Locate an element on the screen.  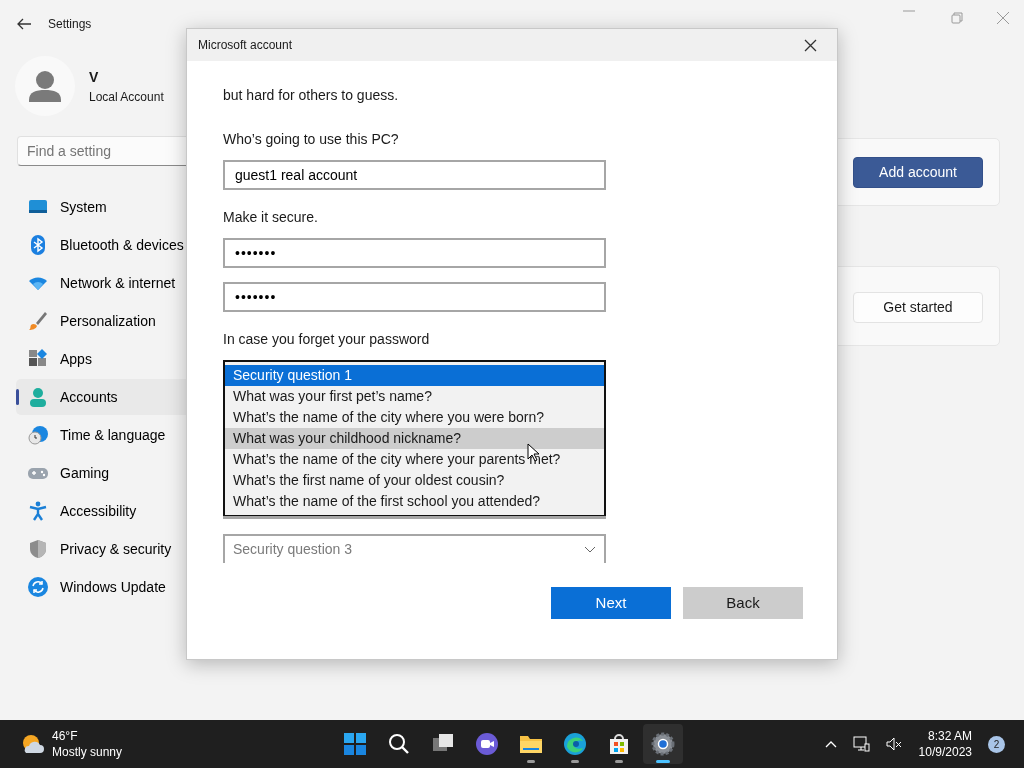
field-label: In case you forget your password is located at coordinates (327, 339).